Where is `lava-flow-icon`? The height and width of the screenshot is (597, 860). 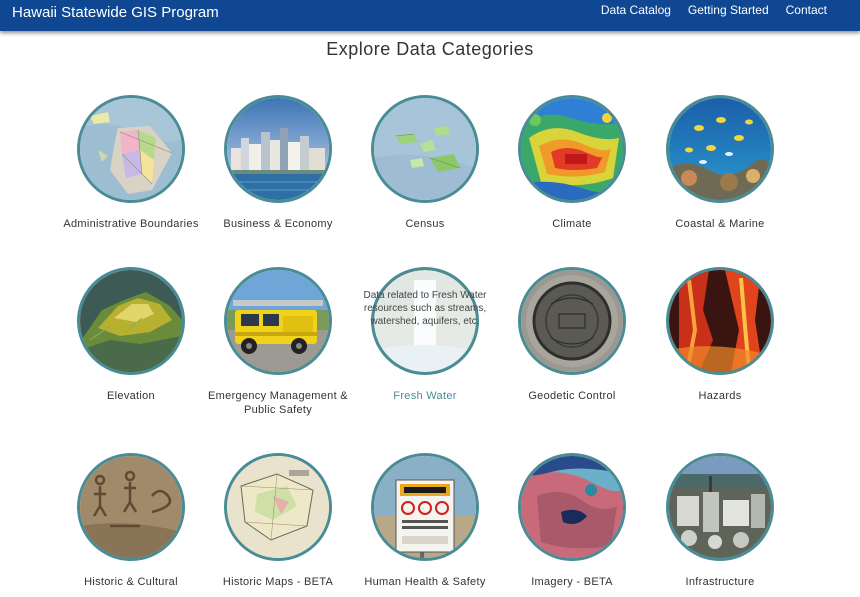 lava-flow-icon is located at coordinates (720, 321).